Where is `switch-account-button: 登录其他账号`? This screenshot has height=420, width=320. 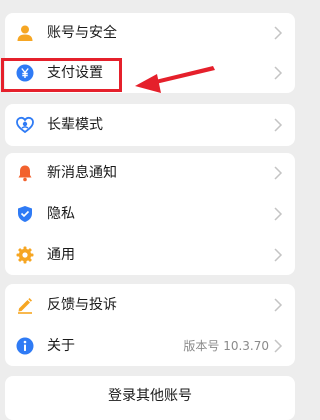 switch-account-button: 登录其他账号 is located at coordinates (150, 398).